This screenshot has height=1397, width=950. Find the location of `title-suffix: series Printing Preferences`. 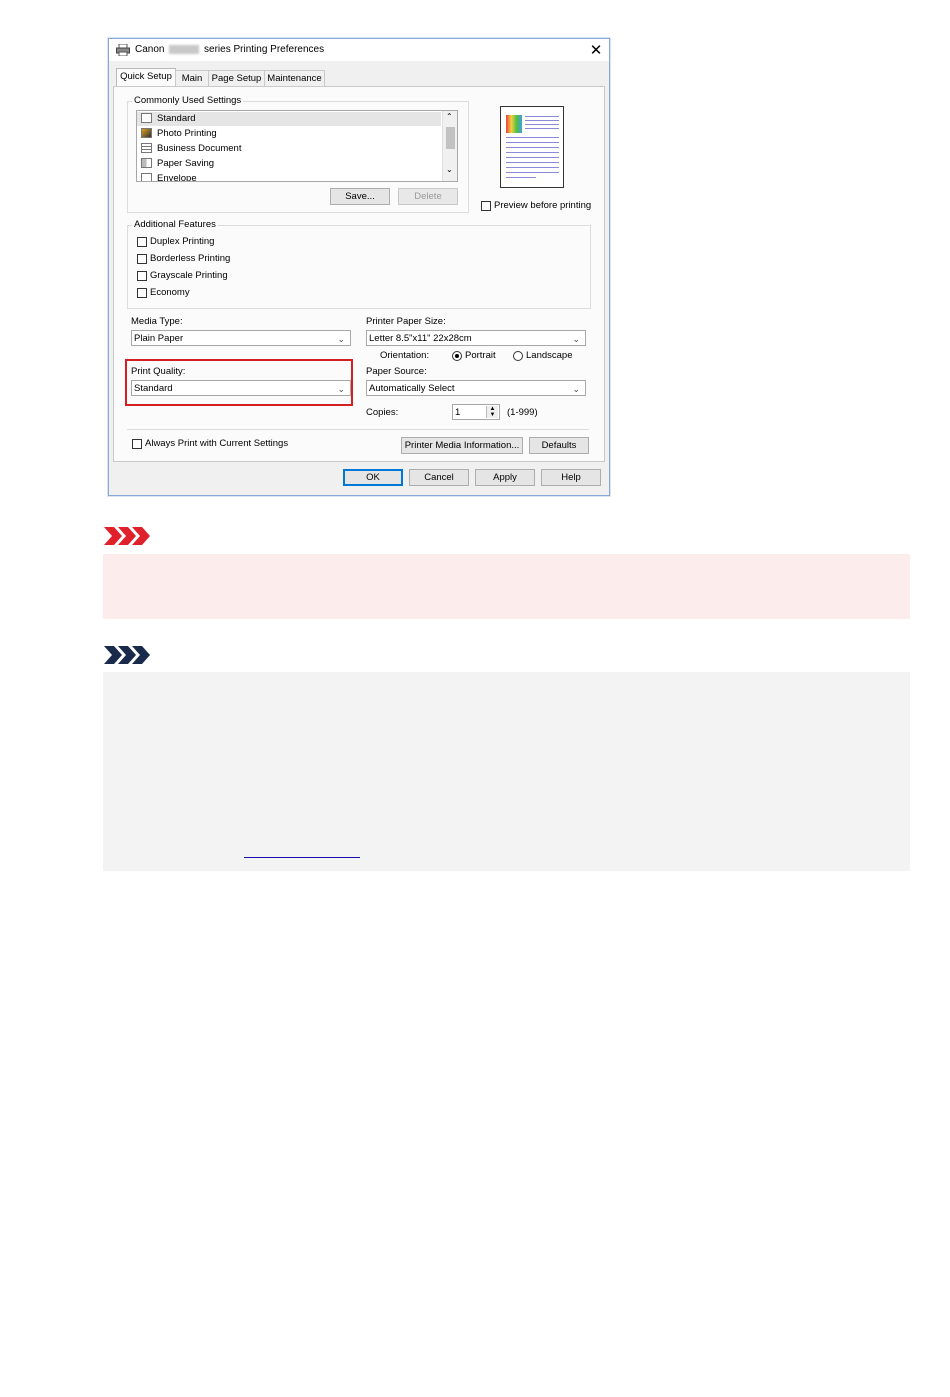

title-suffix: series Printing Preferences is located at coordinates (264, 49).